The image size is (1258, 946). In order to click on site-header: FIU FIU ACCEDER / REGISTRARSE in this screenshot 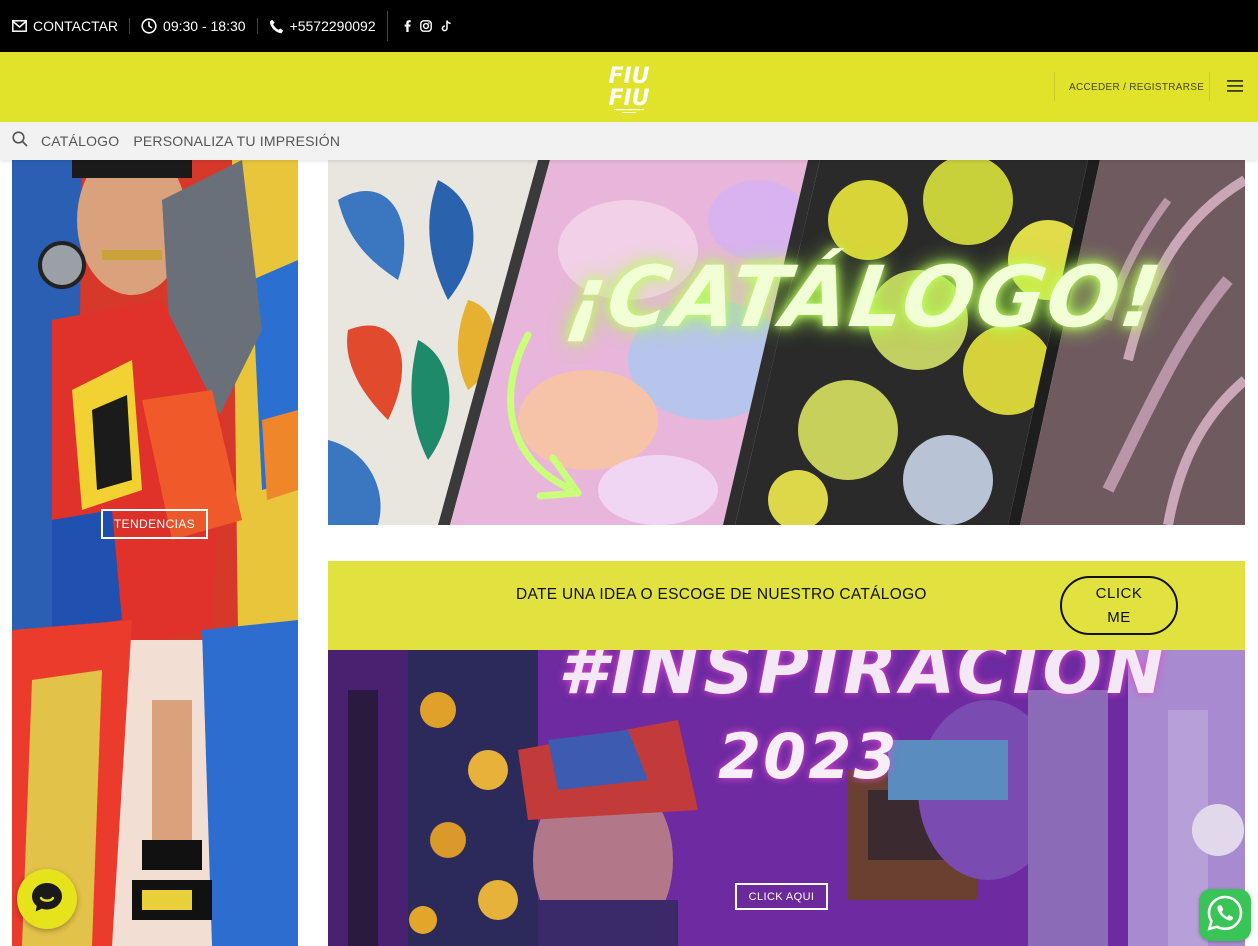, I will do `click(629, 87)`.